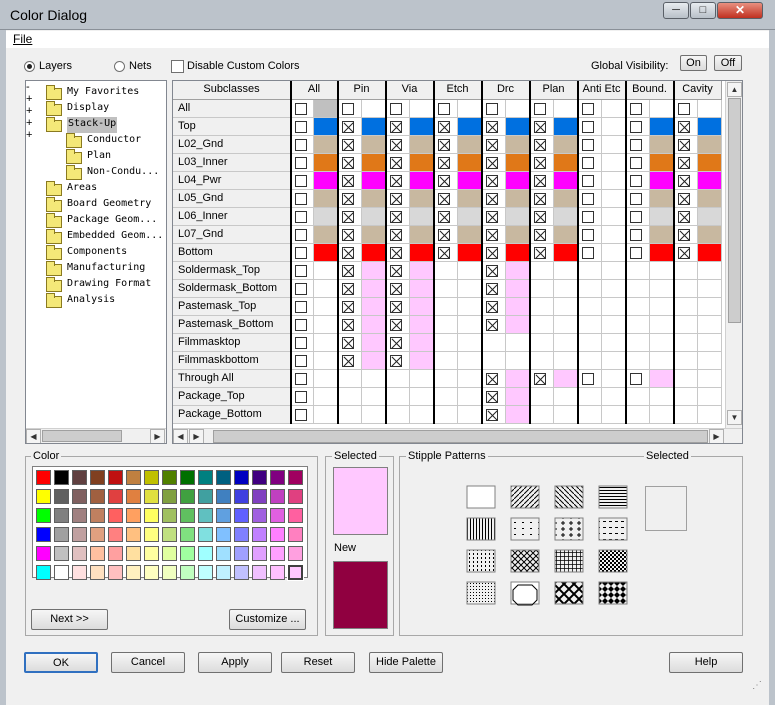 The image size is (775, 705). Describe the element at coordinates (734, 89) in the screenshot. I see `scroll-up-icon: ▲` at that location.